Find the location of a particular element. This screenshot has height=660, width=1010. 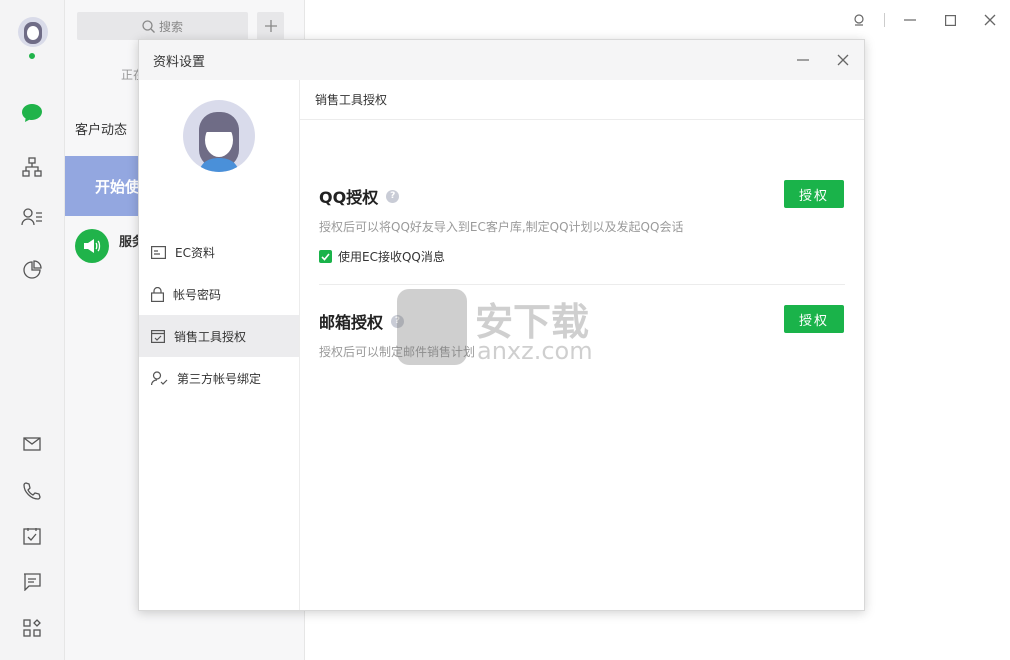

settings-sidebar: EC资料 帐号密码 销售工具授权 第三方帐号绑定 is located at coordinates (219, 345).